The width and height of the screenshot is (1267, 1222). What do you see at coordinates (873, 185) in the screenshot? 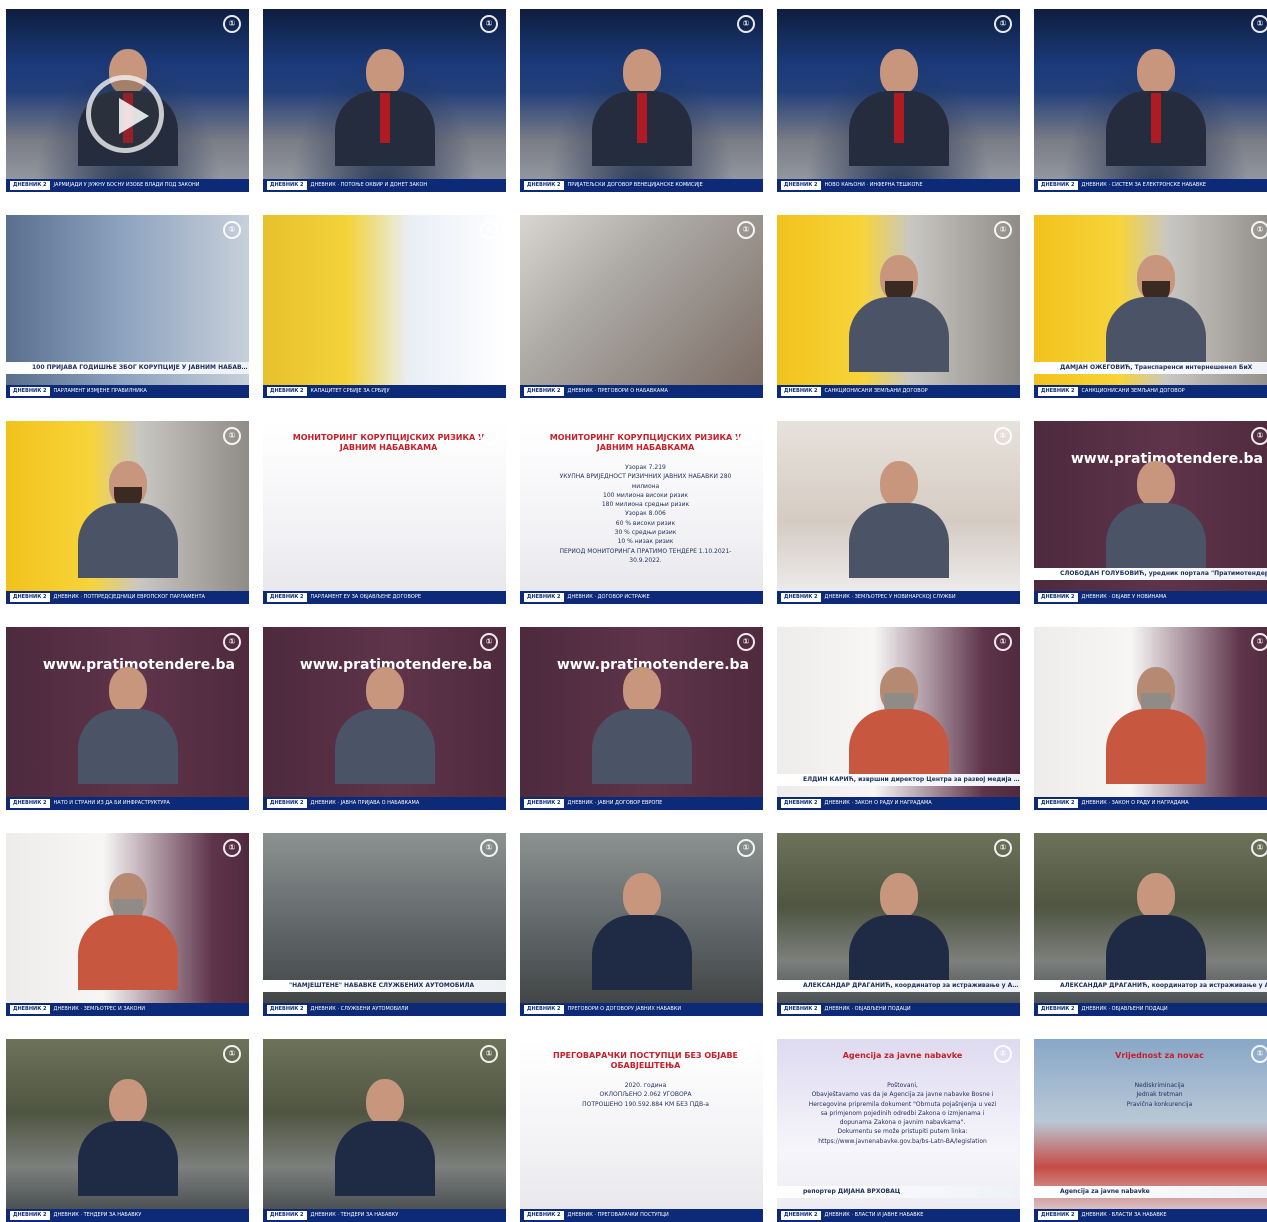
I see `ticker-text: НОВО КАЊОНИ · ИНФЕРНА ТЕШКОЋЕ` at bounding box center [873, 185].